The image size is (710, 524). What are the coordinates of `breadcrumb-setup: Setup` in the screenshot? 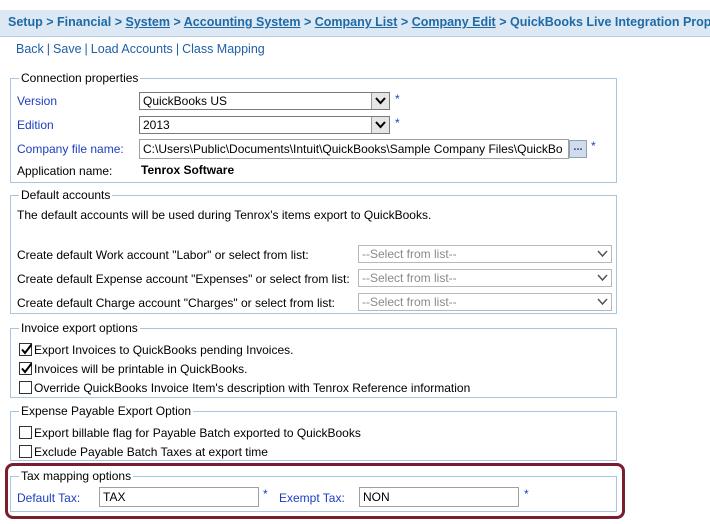 It's located at (25, 22).